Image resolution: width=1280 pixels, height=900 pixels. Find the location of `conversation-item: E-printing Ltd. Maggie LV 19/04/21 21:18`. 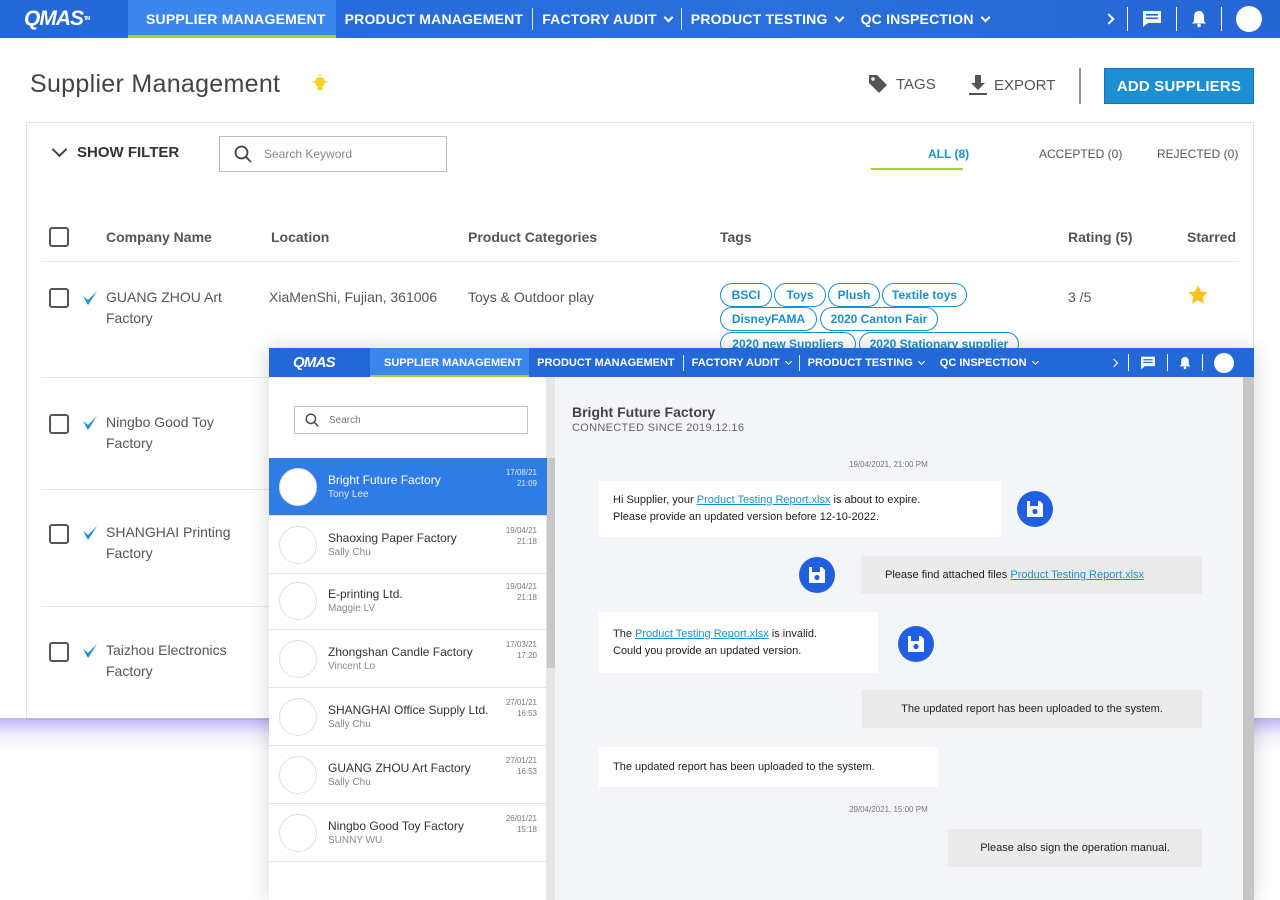

conversation-item: E-printing Ltd. Maggie LV 19/04/21 21:18 is located at coordinates (408, 601).